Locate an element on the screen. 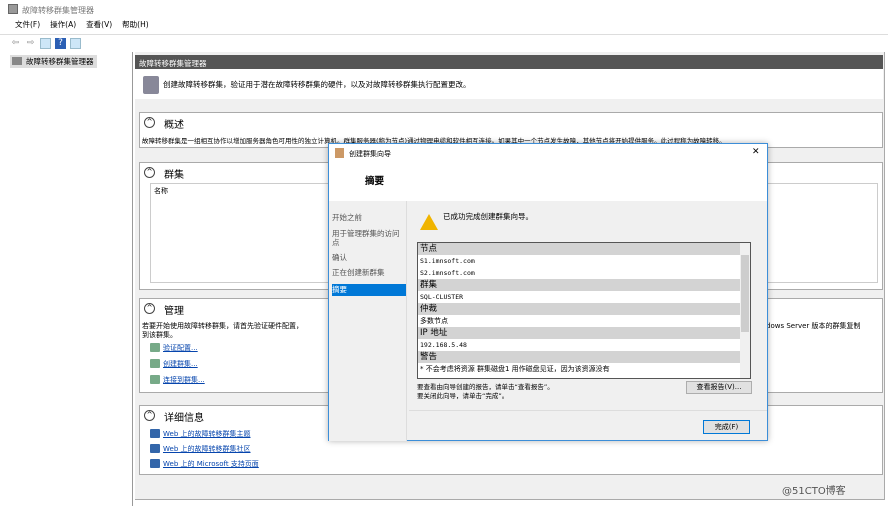 This screenshot has height=506, width=888. column-header-name: 名称 is located at coordinates (161, 191).